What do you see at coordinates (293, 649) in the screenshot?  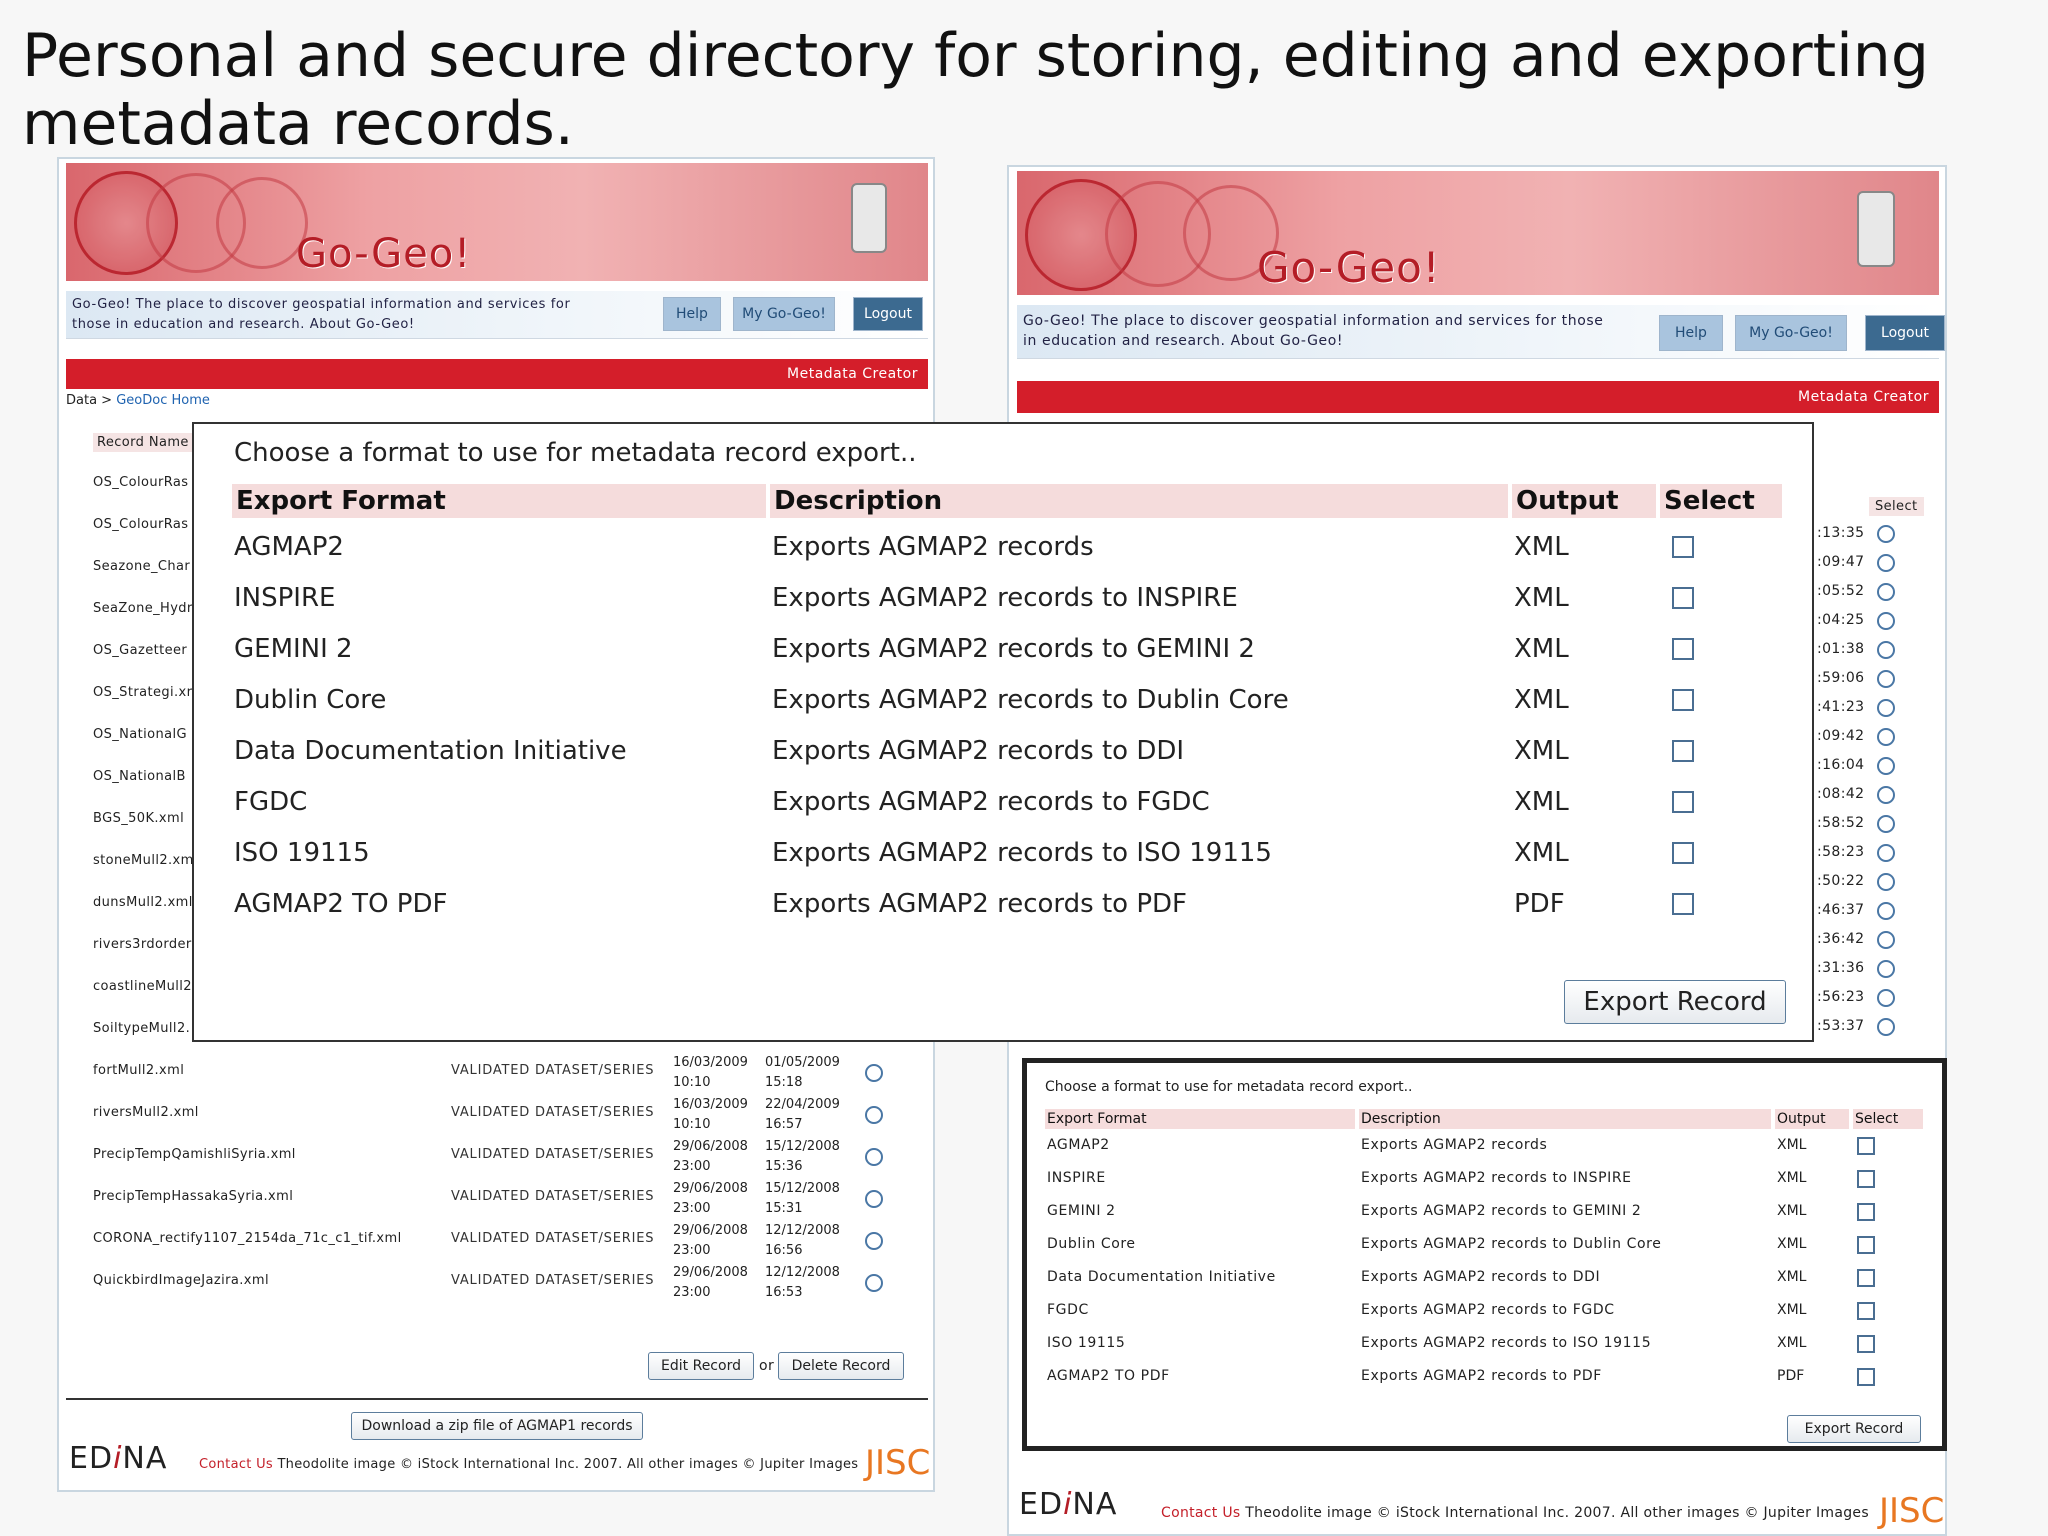 I see `format-name: GEMINI 2` at bounding box center [293, 649].